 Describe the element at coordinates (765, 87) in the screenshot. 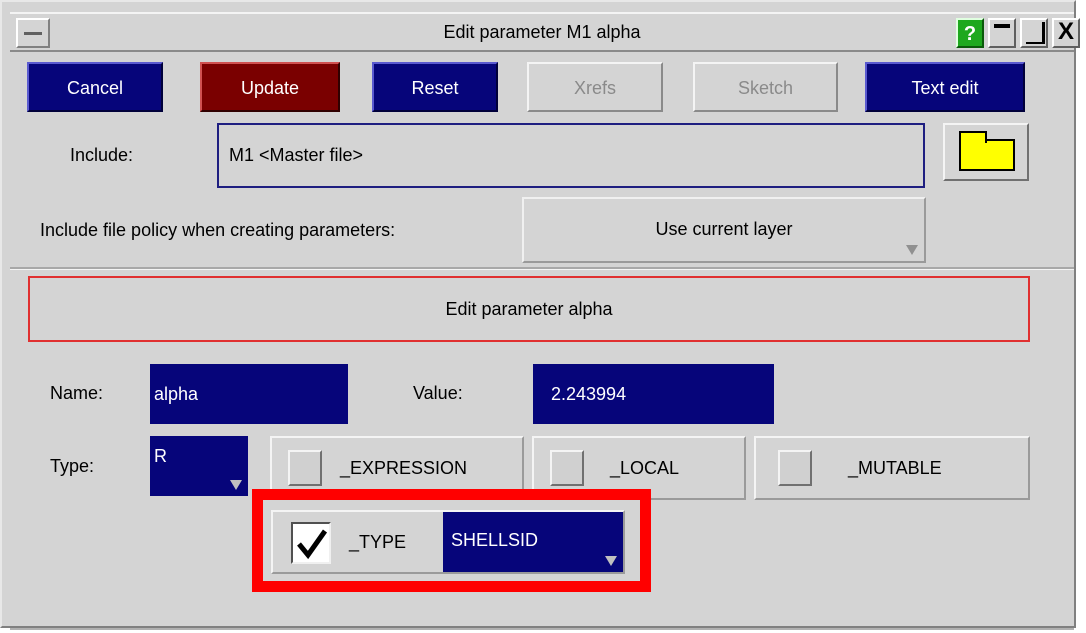

I see `sketch-button: Sketch` at that location.